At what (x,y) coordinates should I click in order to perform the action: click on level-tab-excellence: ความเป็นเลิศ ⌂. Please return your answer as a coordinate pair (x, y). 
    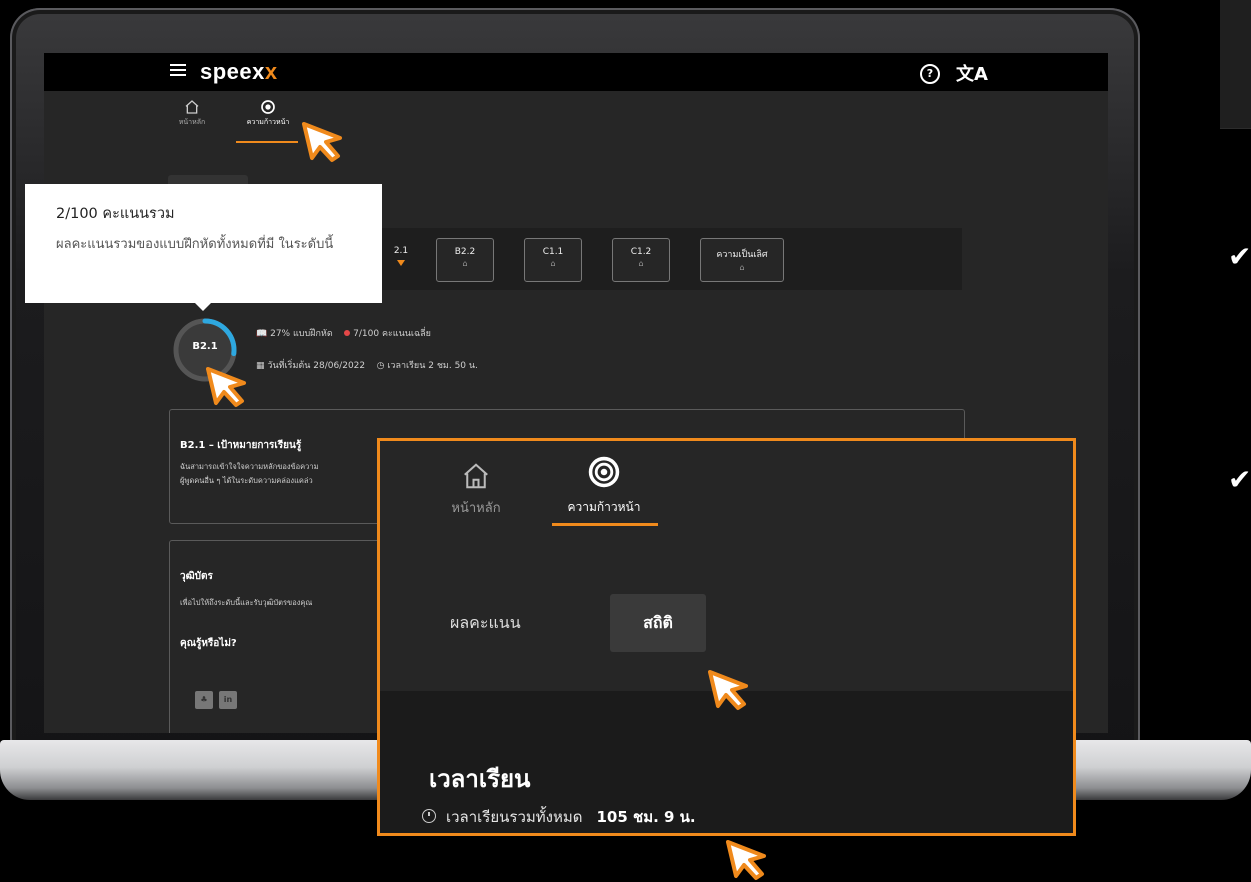
    Looking at the image, I should click on (742, 260).